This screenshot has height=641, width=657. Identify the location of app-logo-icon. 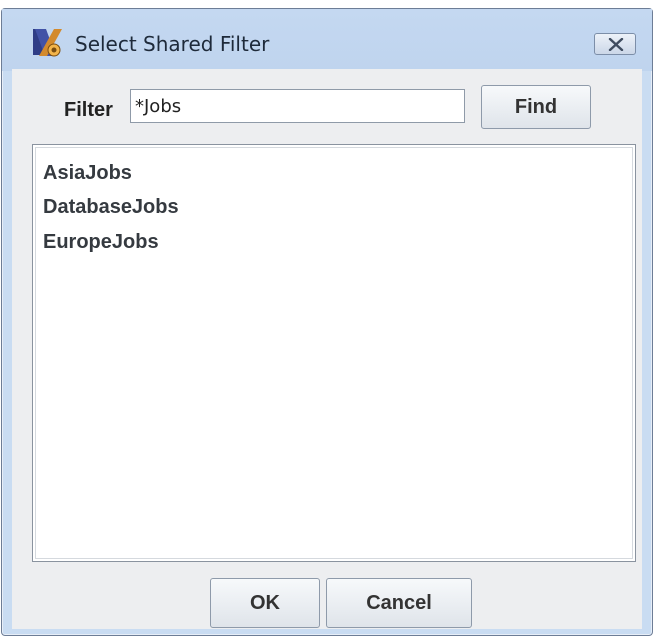
(47, 42).